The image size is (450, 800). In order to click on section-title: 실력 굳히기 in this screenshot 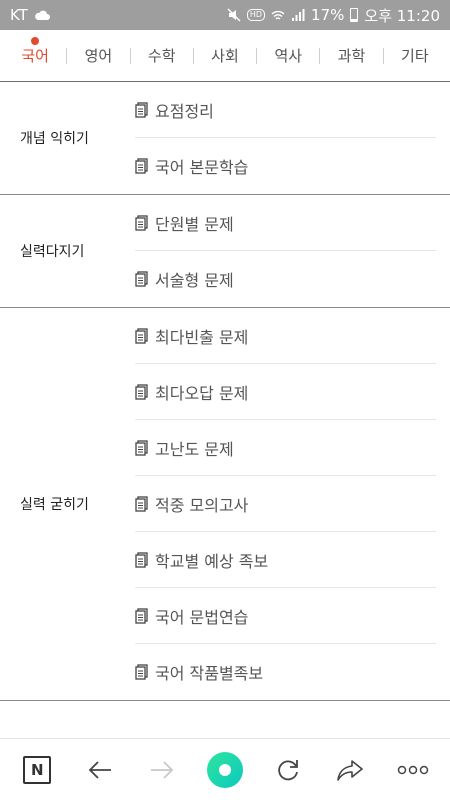, I will do `click(54, 505)`.